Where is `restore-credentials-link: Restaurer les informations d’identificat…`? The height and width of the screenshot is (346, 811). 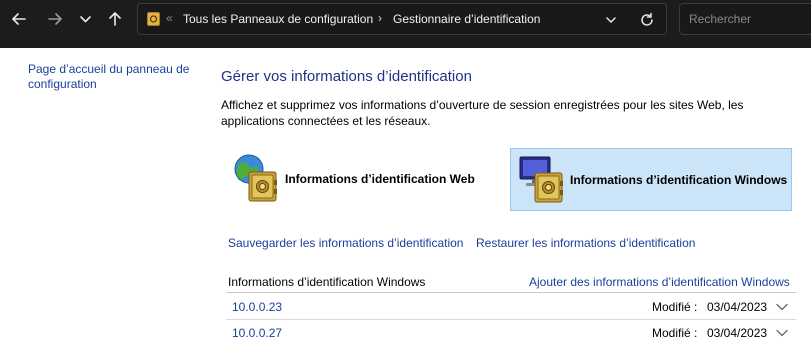 restore-credentials-link: Restaurer les informations d’identificat… is located at coordinates (585, 243).